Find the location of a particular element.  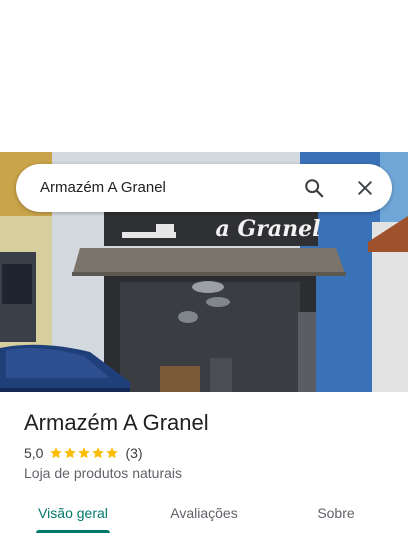

review-count: (3) is located at coordinates (133, 453).